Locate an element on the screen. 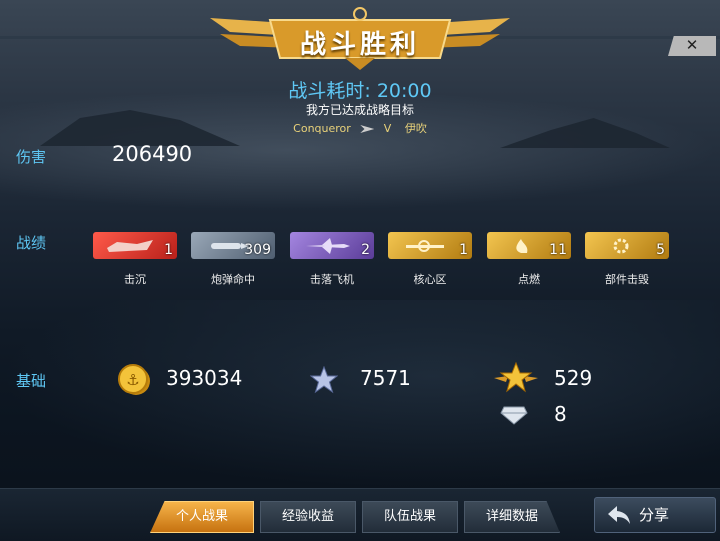 This screenshot has width=720, height=541. tab-personal-results: 个人战果 is located at coordinates (202, 517).